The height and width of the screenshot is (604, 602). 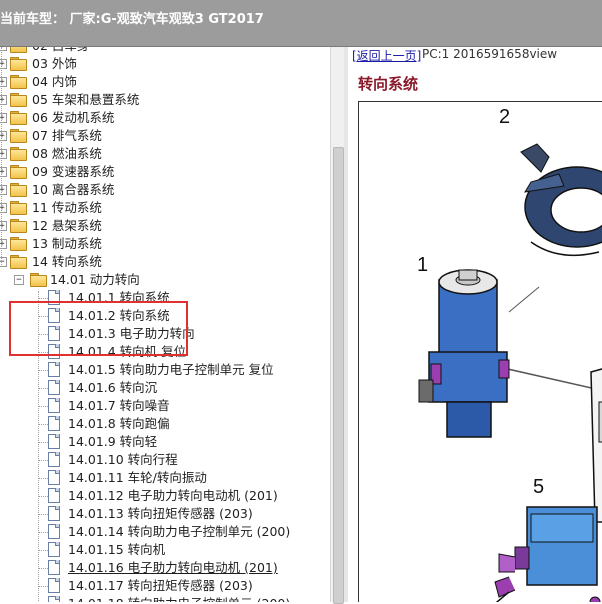 What do you see at coordinates (173, 495) in the screenshot?
I see `tree-item-label: 14.01.12 电子助力转向电动机 (201)` at bounding box center [173, 495].